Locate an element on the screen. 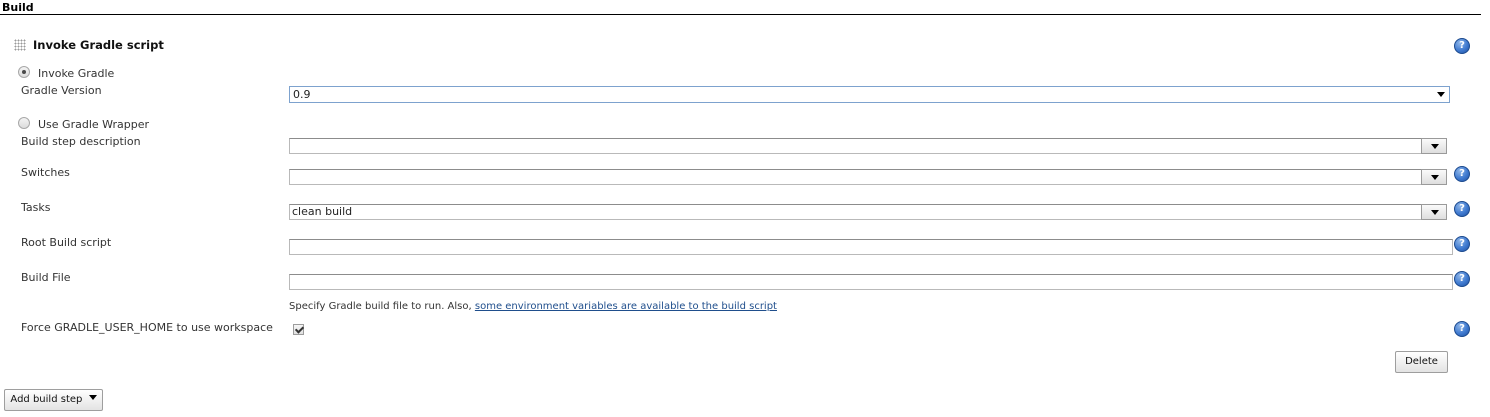 The width and height of the screenshot is (1490, 417). gradle-version-select: 0.9 is located at coordinates (869, 94).